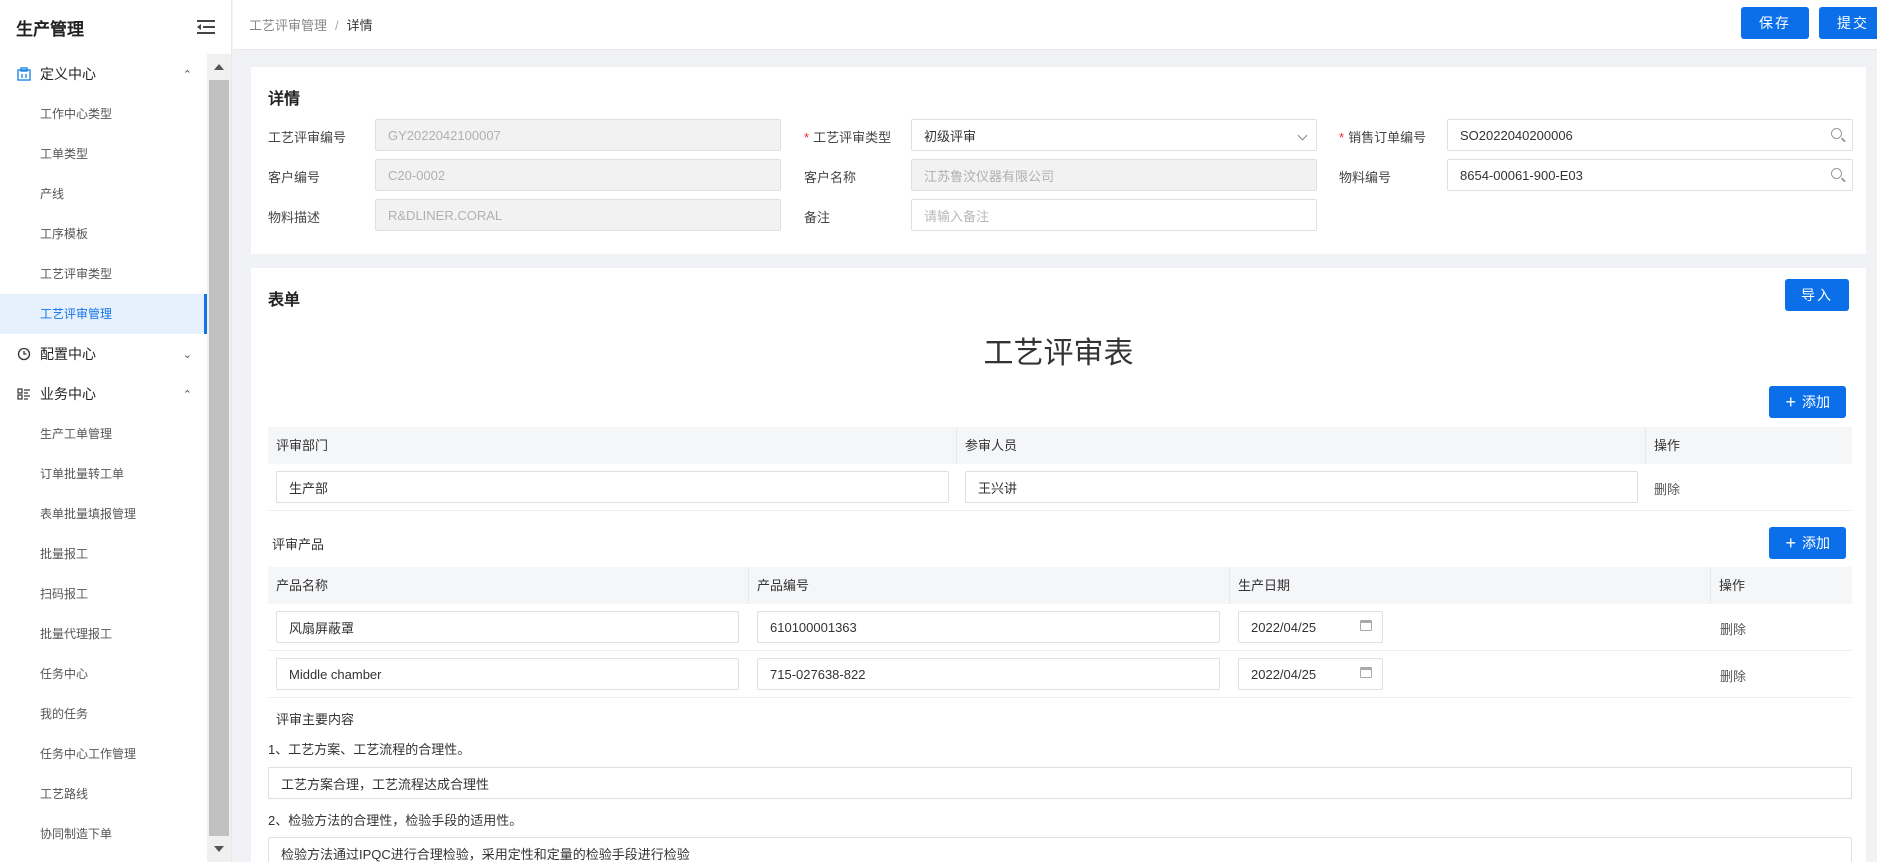  What do you see at coordinates (104, 714) in the screenshot?
I see `sidebar-item-my-tasks: 我的任务` at bounding box center [104, 714].